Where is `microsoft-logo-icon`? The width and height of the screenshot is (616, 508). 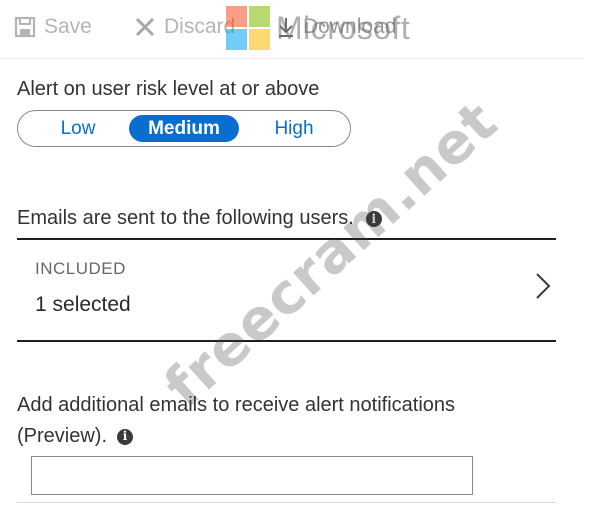
microsoft-logo-icon is located at coordinates (248, 28).